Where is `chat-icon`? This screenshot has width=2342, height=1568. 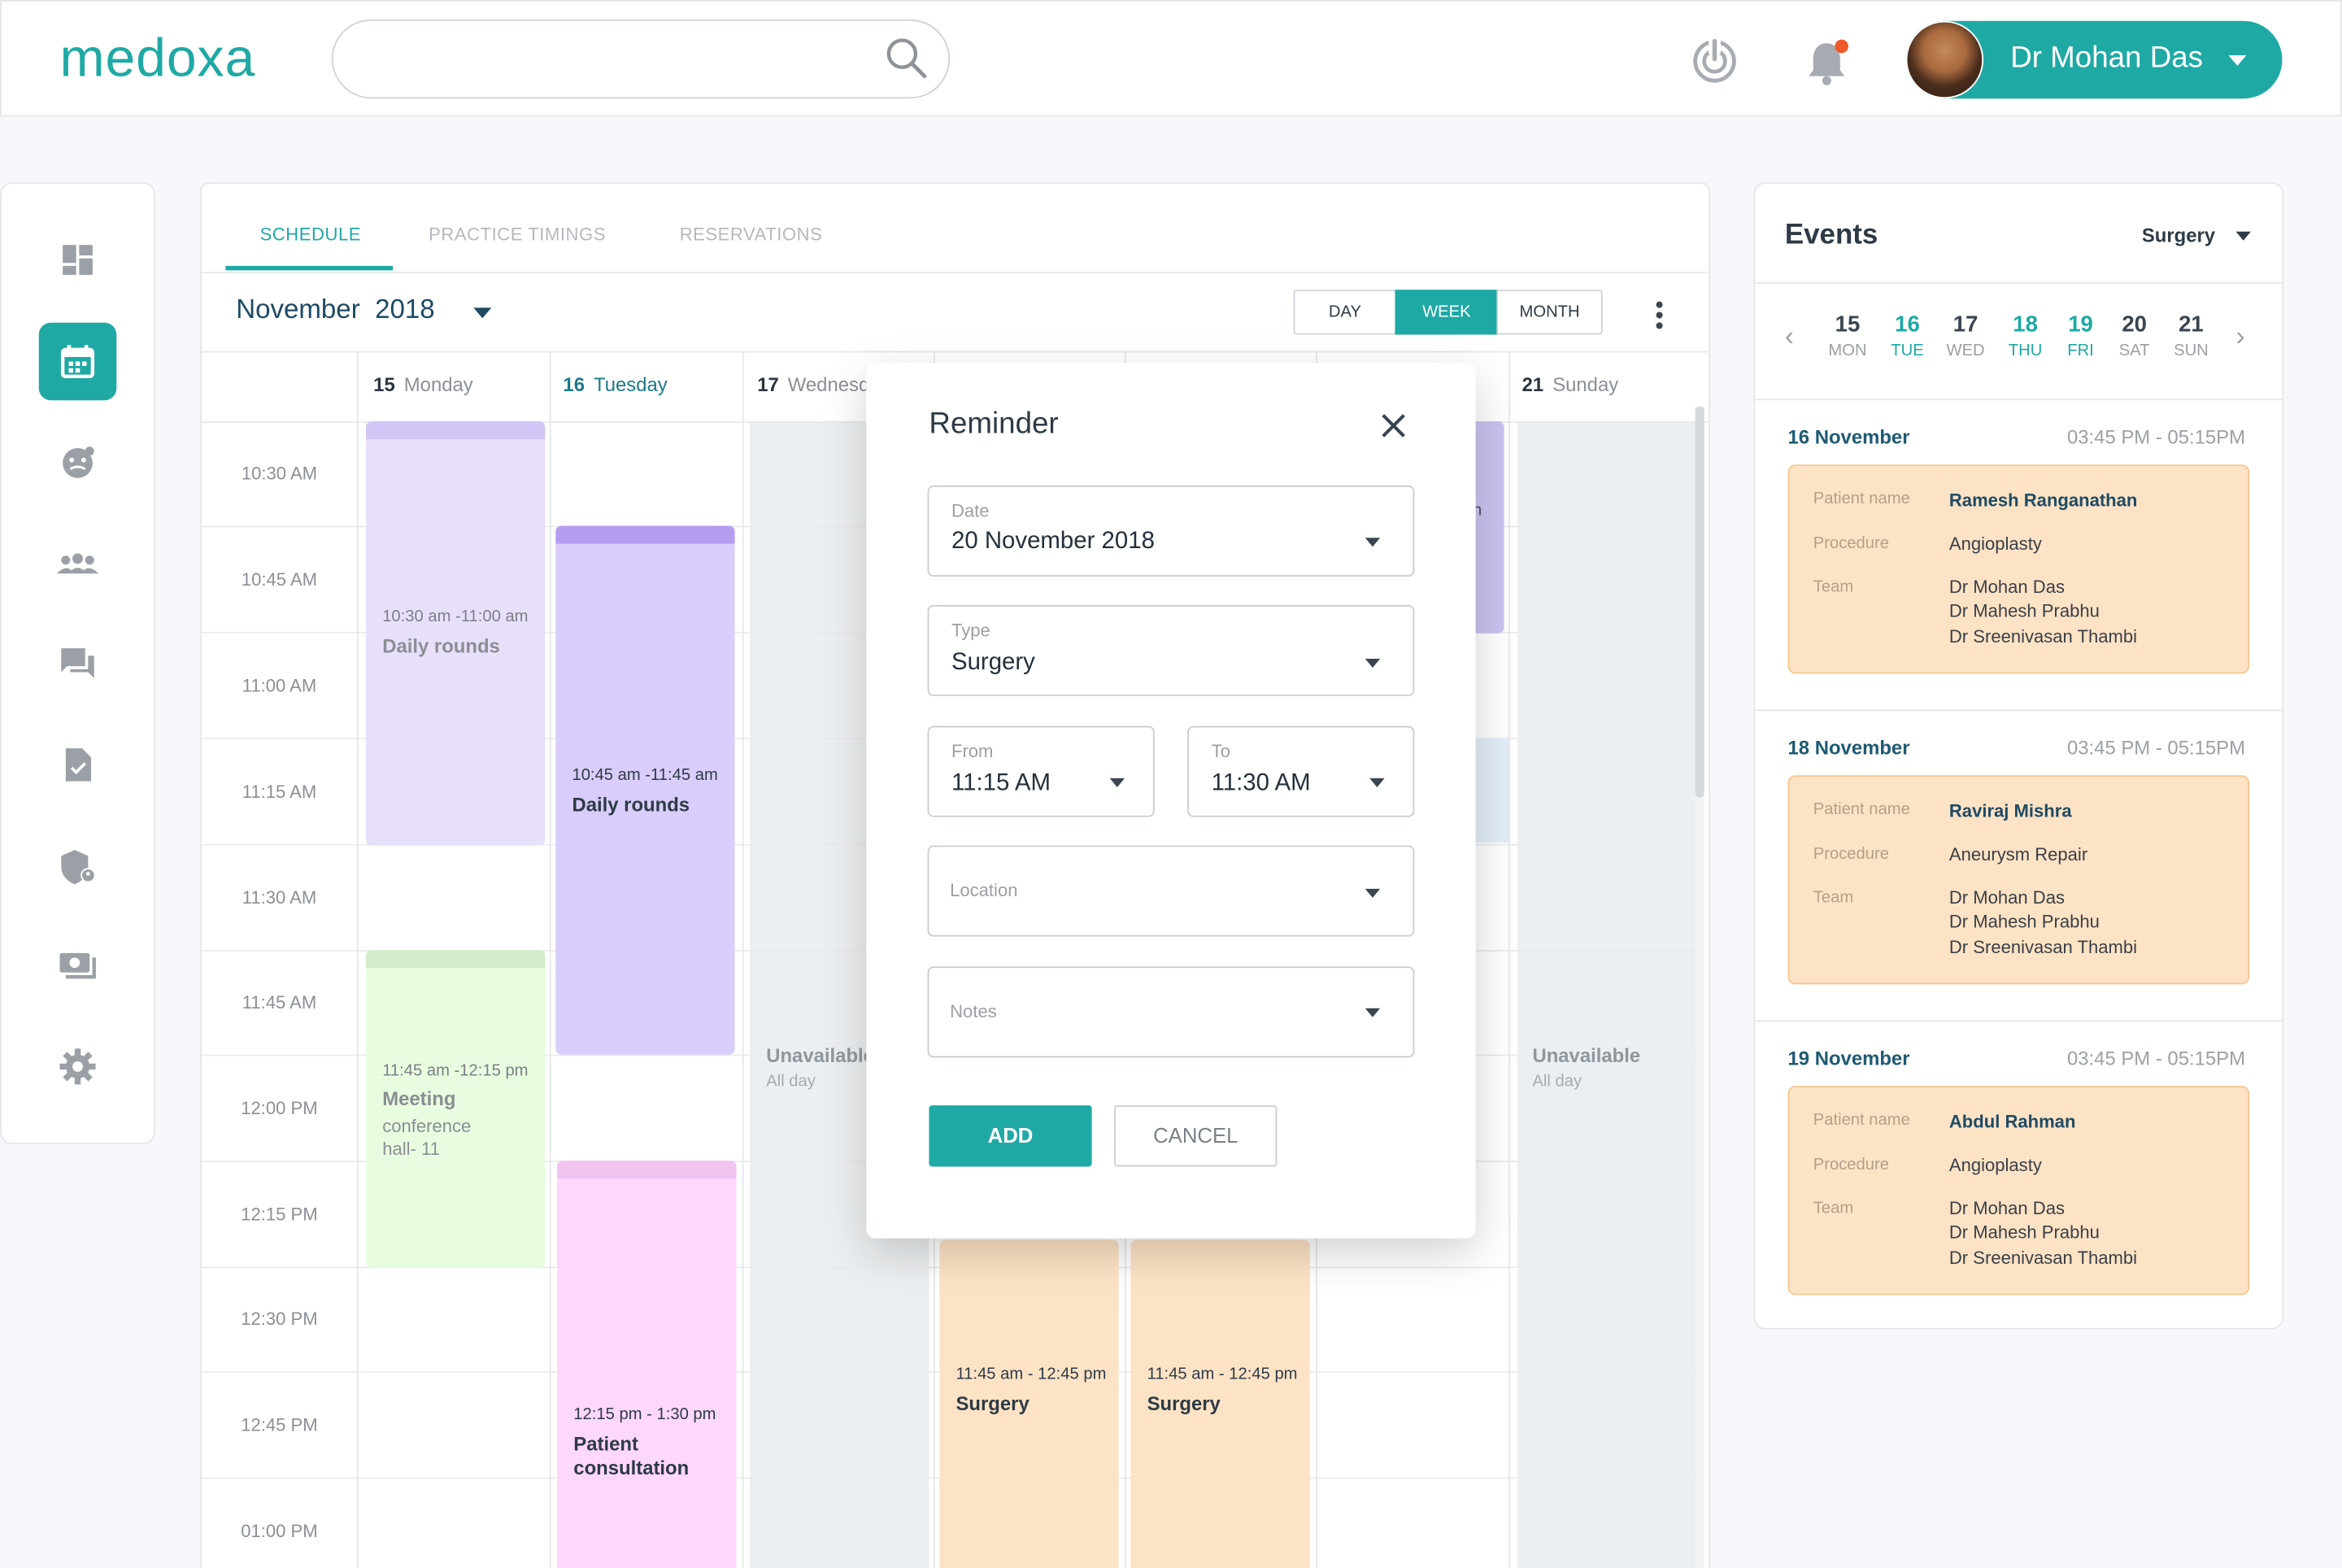
chat-icon is located at coordinates (78, 664).